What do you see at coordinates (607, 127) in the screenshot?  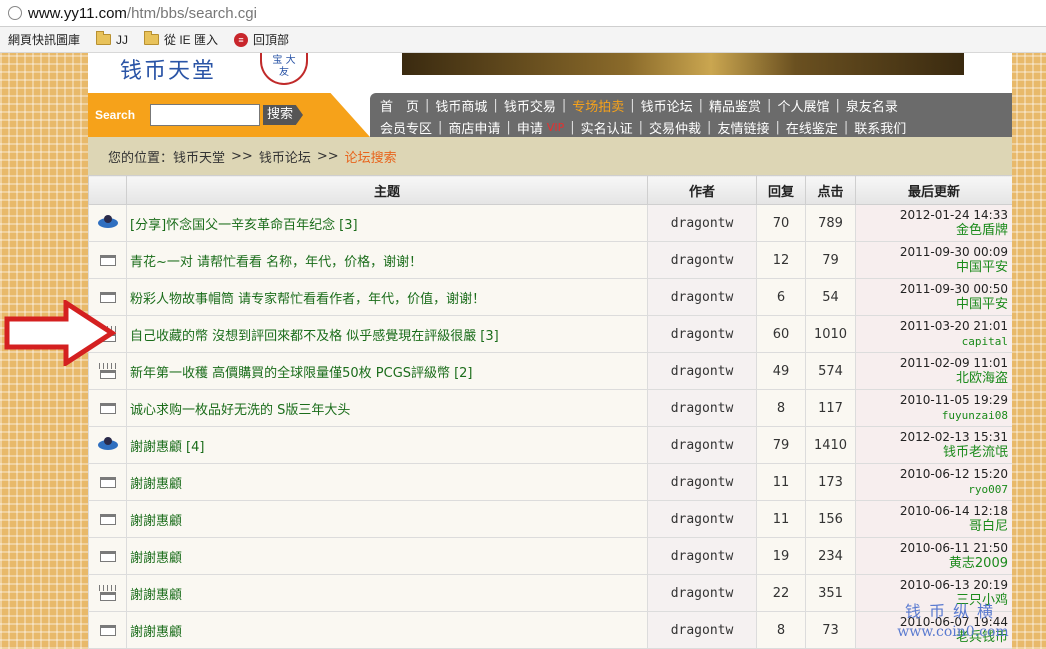 I see `nav-item: 实名认证` at bounding box center [607, 127].